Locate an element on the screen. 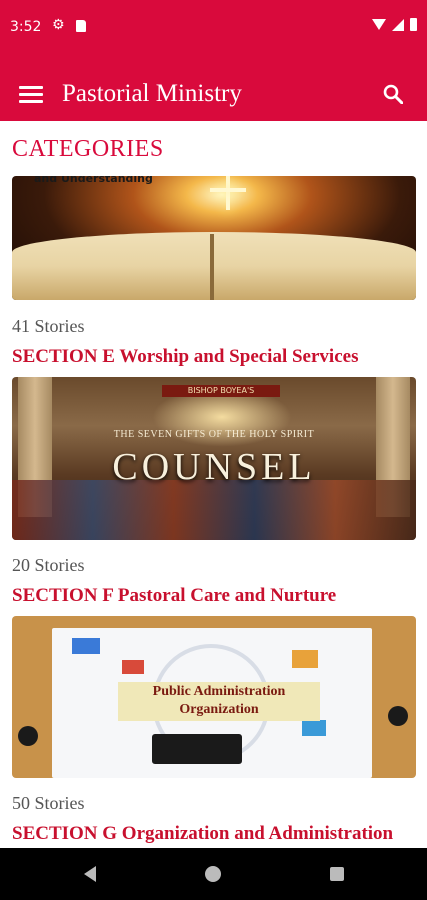 This screenshot has height=900, width=427. cross-light-bar is located at coordinates (228, 190).